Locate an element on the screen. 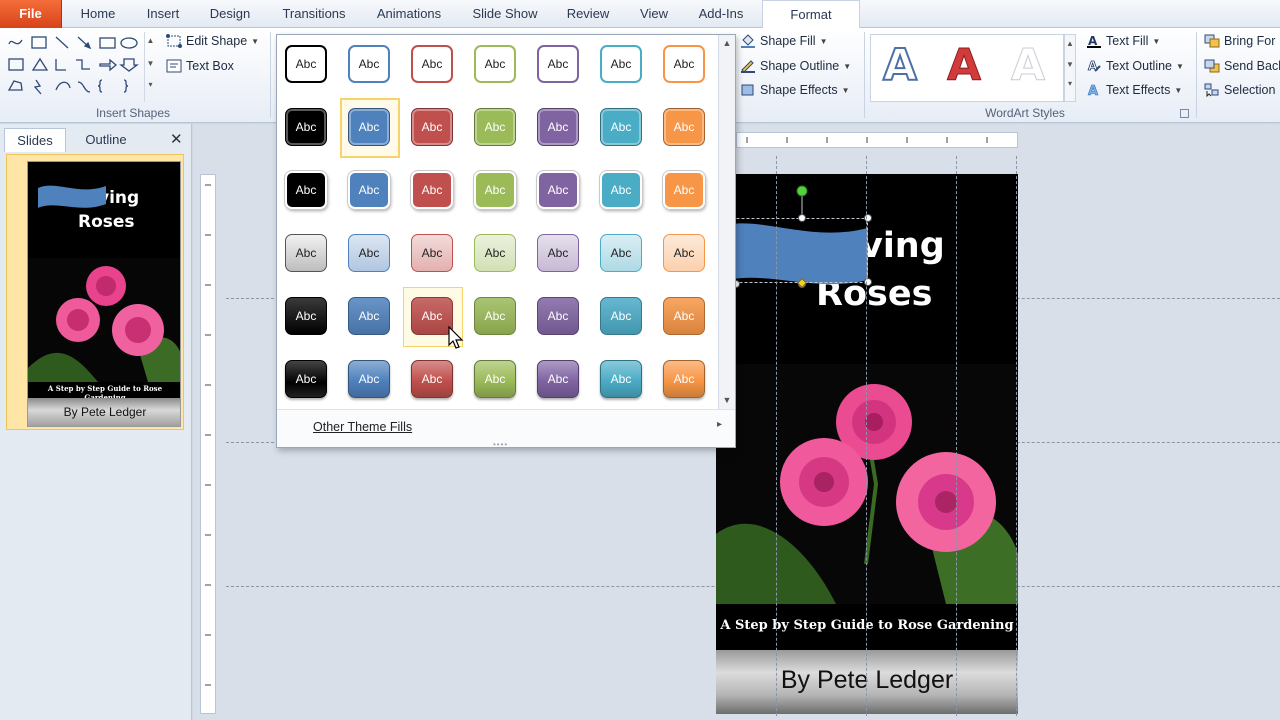 The image size is (1280, 720). send-backward-button: Send Back is located at coordinates (1242, 66).